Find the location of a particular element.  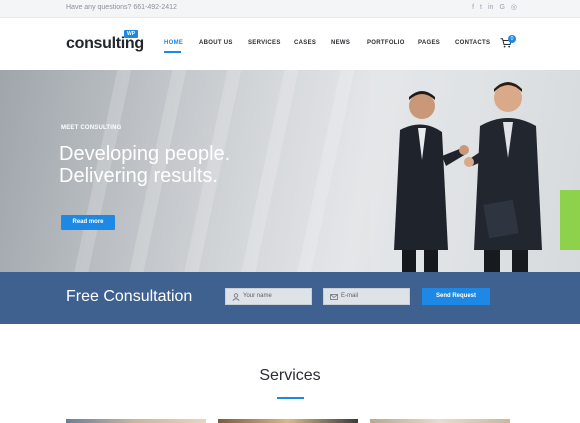

name-input: Your name is located at coordinates (268, 296).